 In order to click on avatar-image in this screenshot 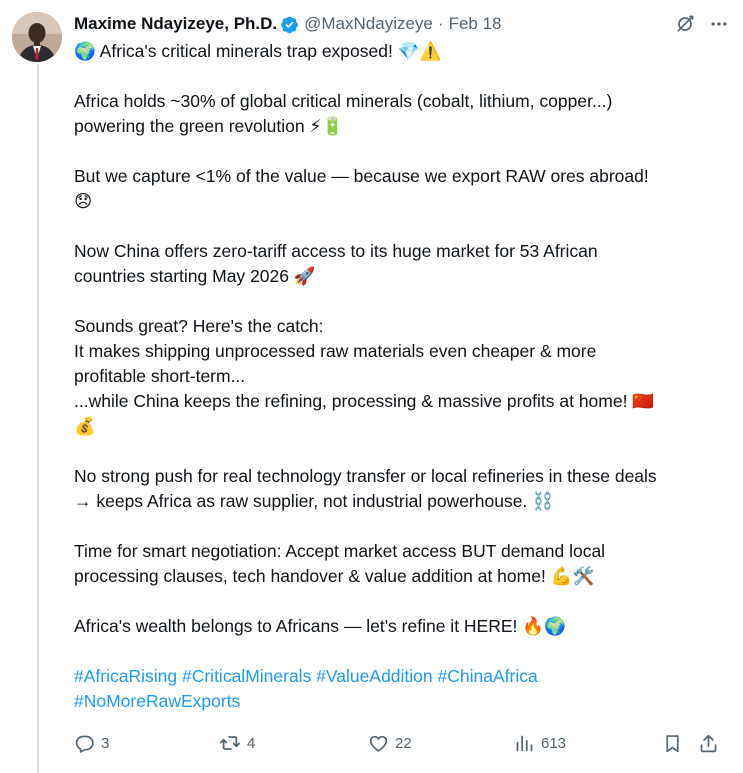, I will do `click(37, 37)`.